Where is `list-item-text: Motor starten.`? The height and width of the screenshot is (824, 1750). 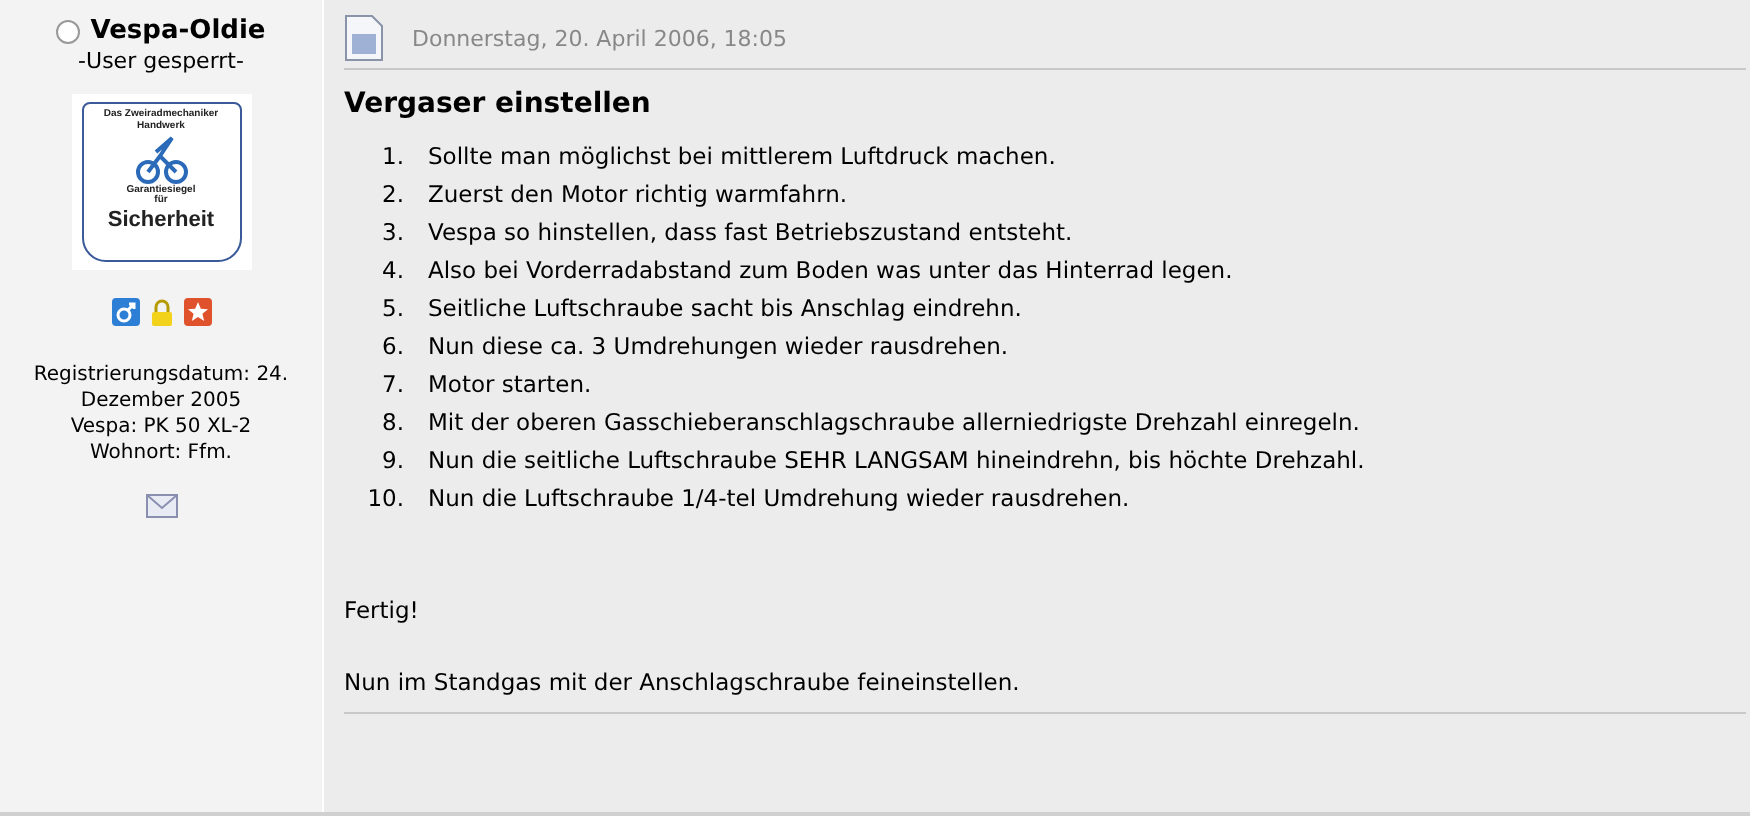 list-item-text: Motor starten. is located at coordinates (510, 383).